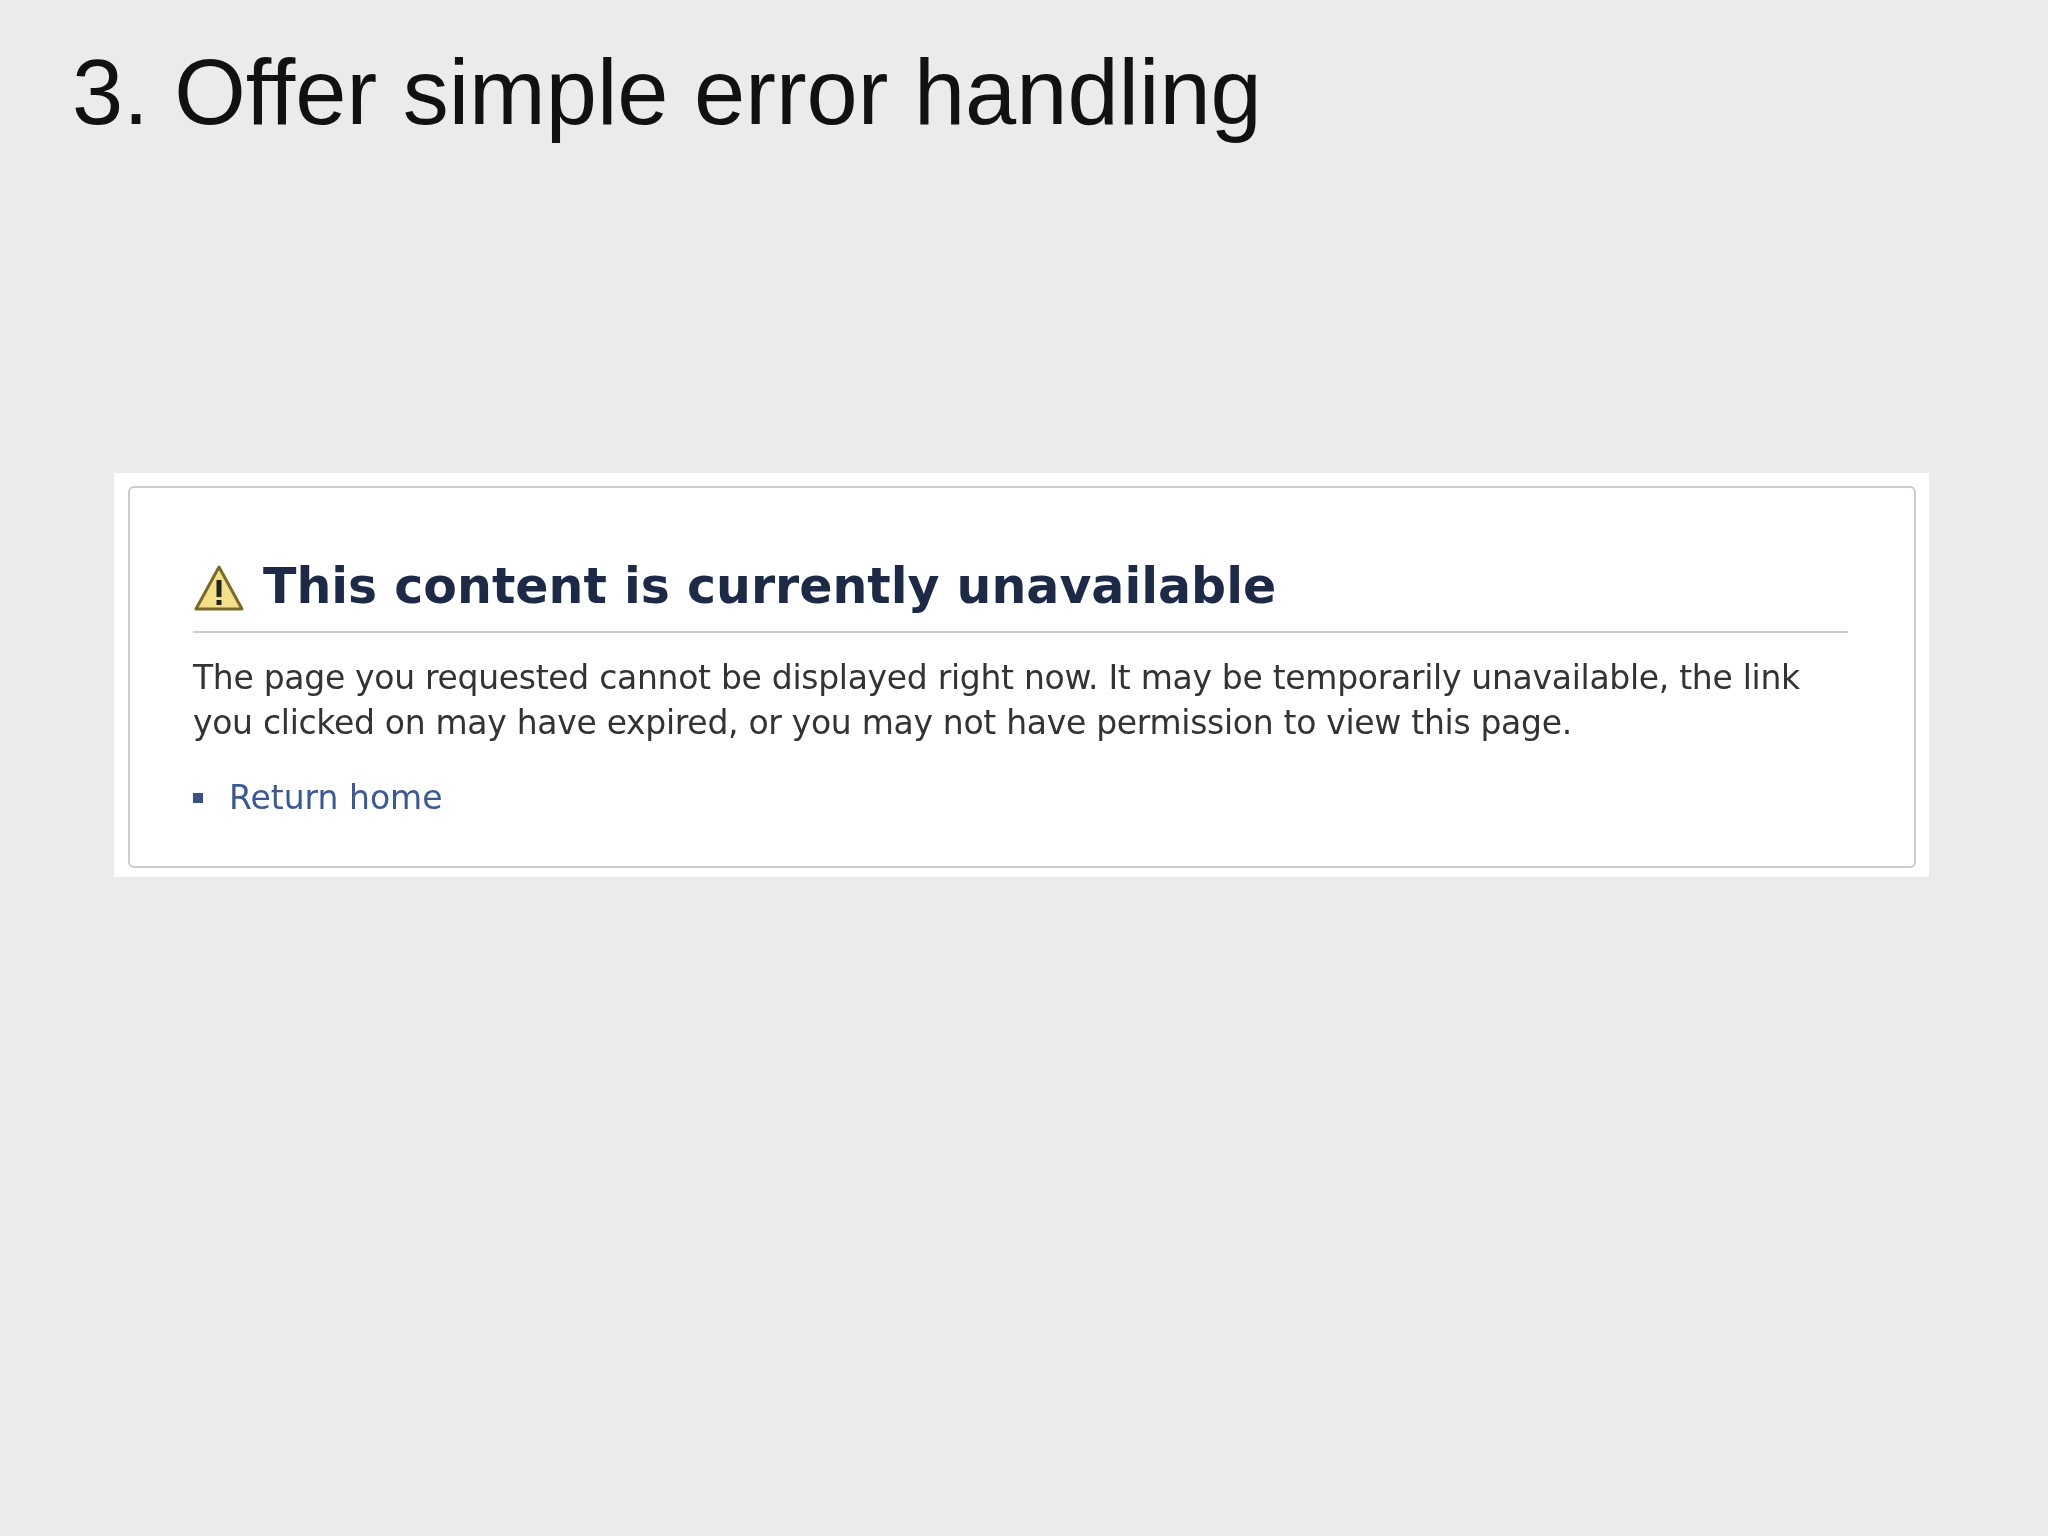  I want to click on slide-title: 3. Offer simple error handling, so click(667, 92).